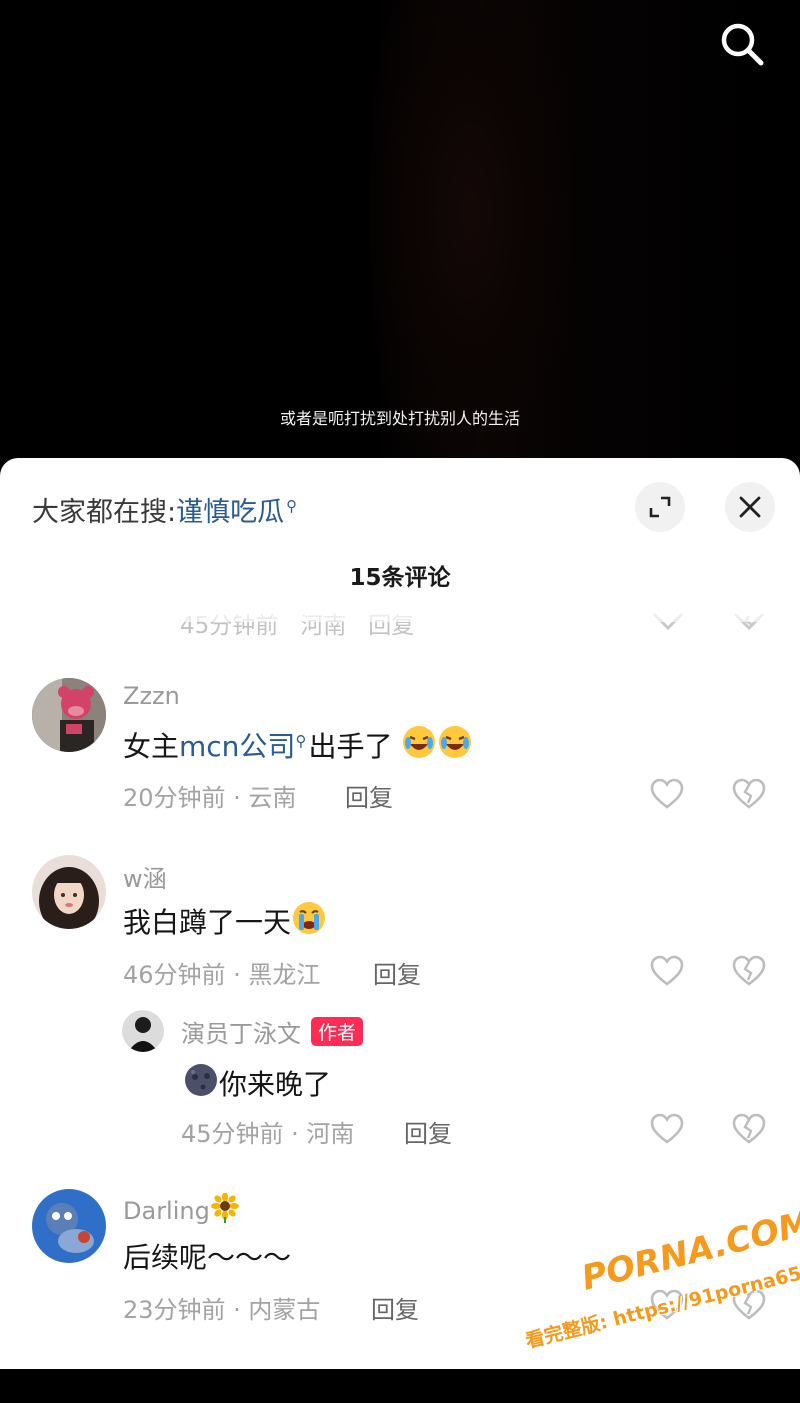  I want to click on expand-button, so click(660, 507).